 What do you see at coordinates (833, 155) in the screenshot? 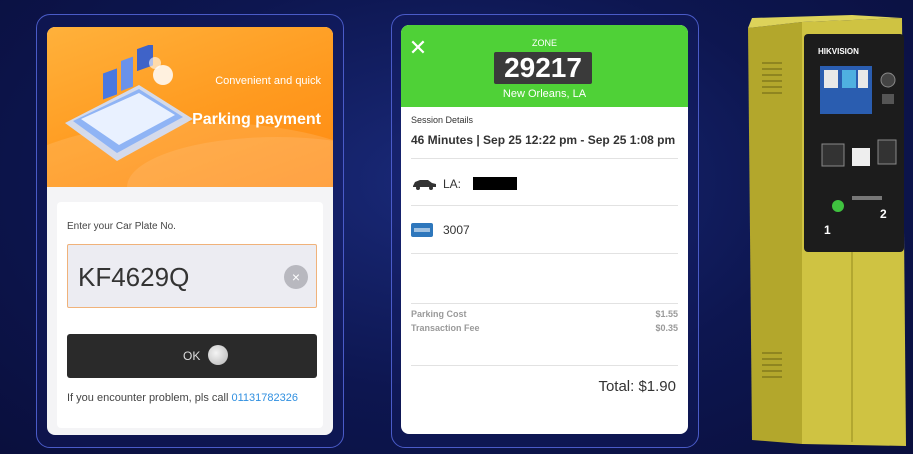
I see `card-reader-icon` at bounding box center [833, 155].